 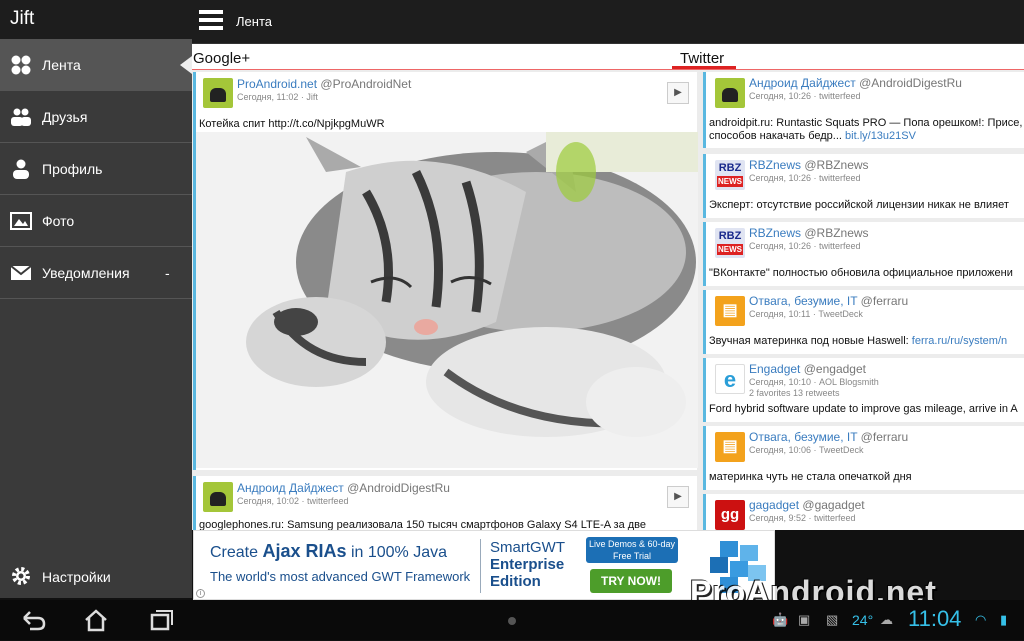 What do you see at coordinates (211, 22) in the screenshot?
I see `menu-icon` at bounding box center [211, 22].